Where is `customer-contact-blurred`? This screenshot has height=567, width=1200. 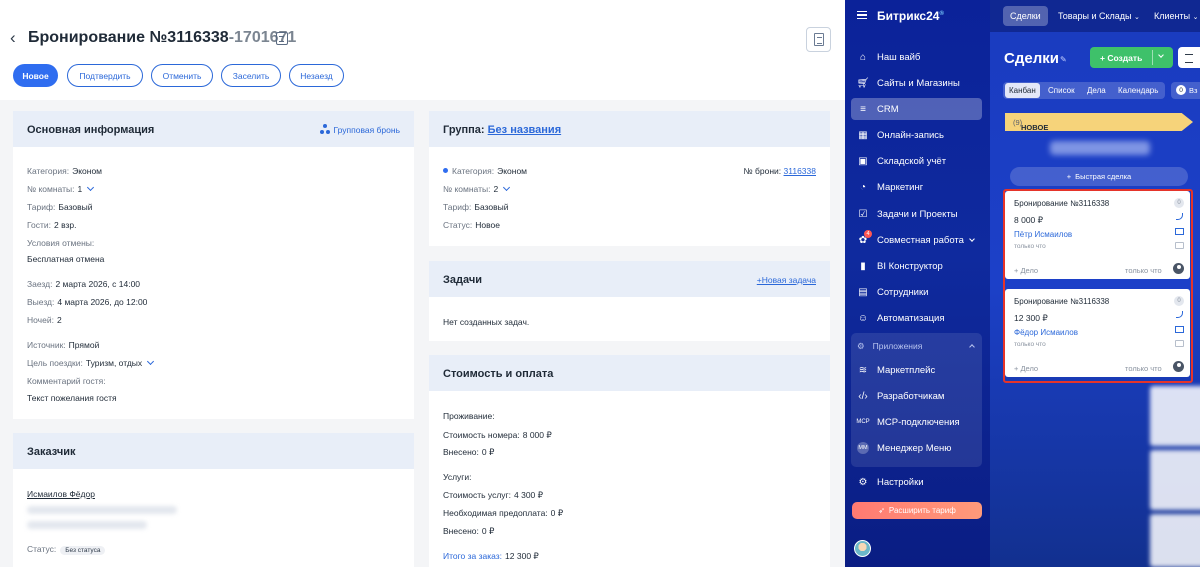 customer-contact-blurred is located at coordinates (102, 510).